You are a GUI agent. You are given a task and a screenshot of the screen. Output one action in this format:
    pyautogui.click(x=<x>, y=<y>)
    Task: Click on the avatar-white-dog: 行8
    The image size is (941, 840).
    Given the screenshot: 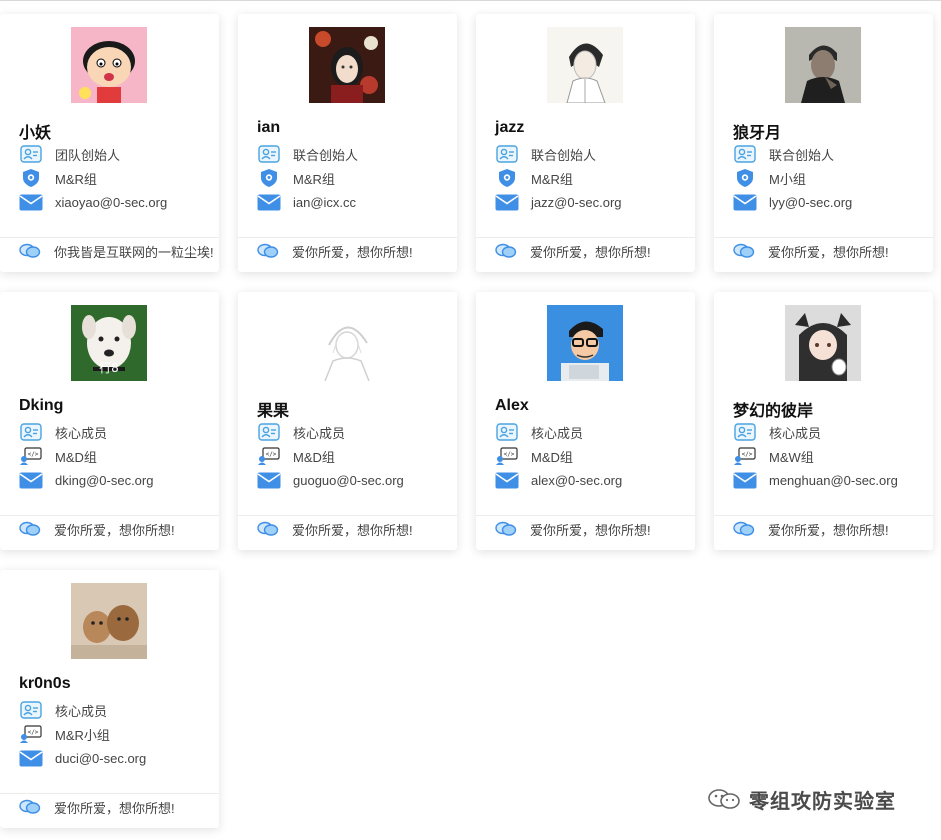 What is the action you would take?
    pyautogui.click(x=109, y=343)
    